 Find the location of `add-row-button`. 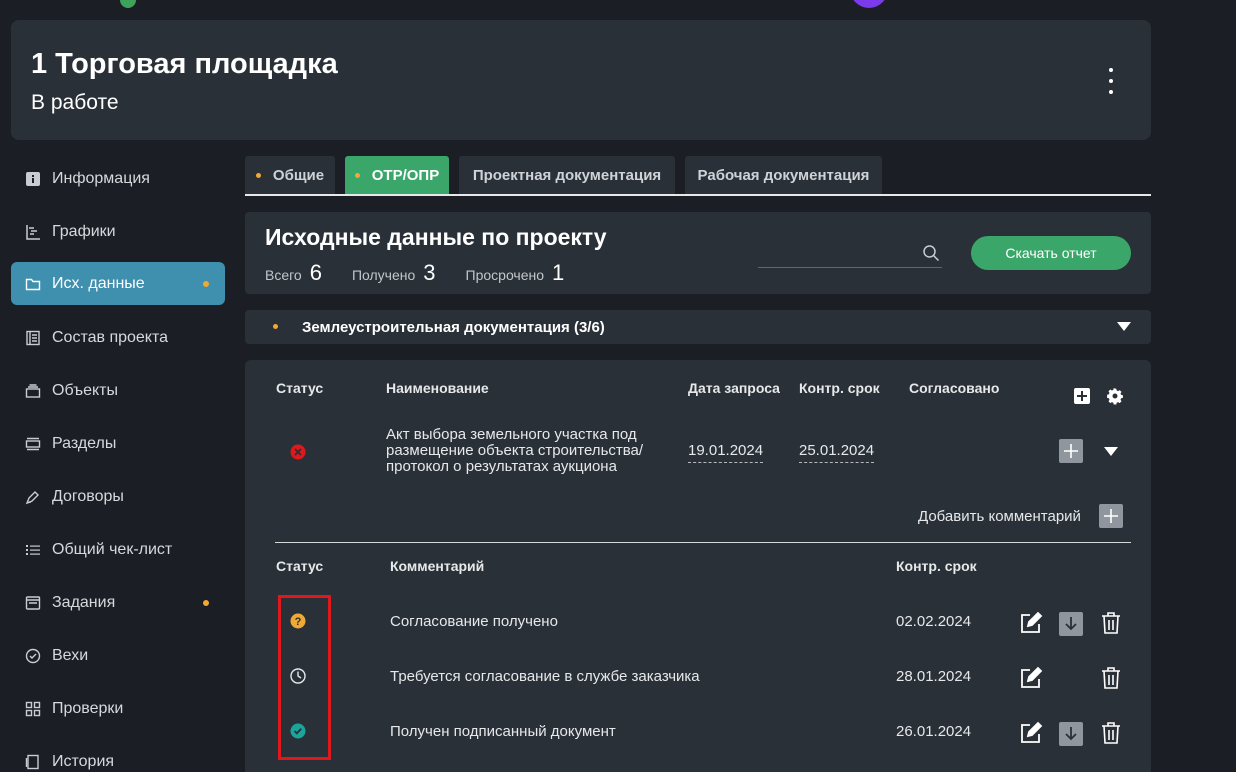

add-row-button is located at coordinates (1082, 396).